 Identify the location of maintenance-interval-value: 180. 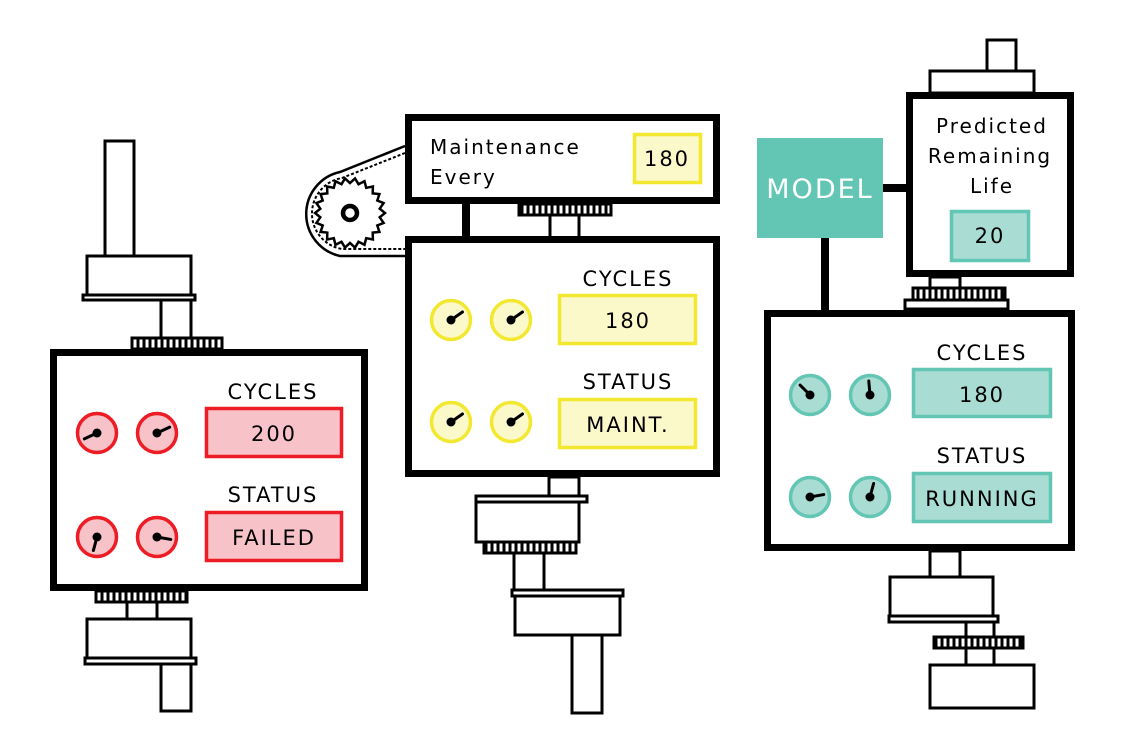
(667, 159).